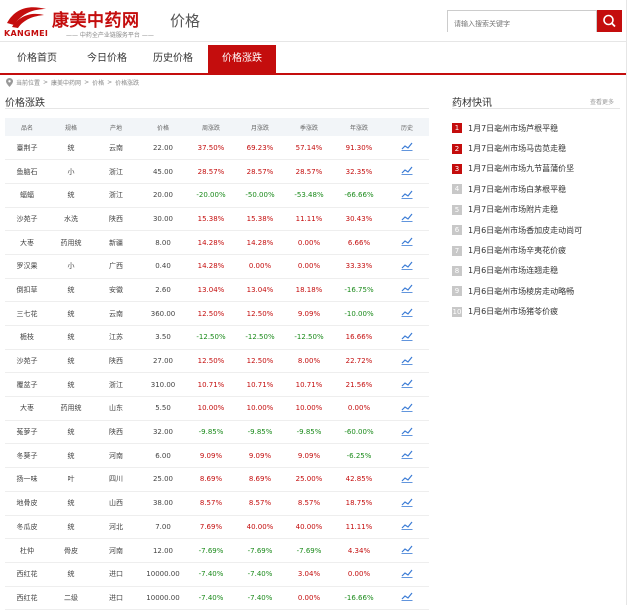 Image resolution: width=627 pixels, height=610 pixels. I want to click on herb-name-cell: 冬葵子, so click(27, 456).